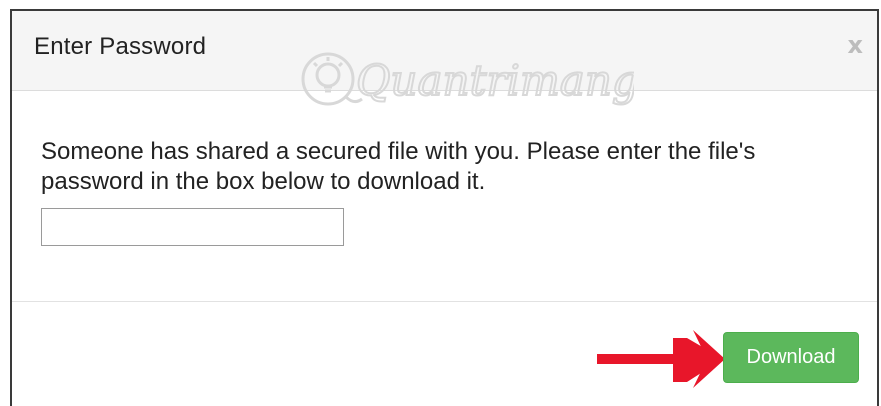  What do you see at coordinates (192, 227) in the screenshot?
I see `password-input` at bounding box center [192, 227].